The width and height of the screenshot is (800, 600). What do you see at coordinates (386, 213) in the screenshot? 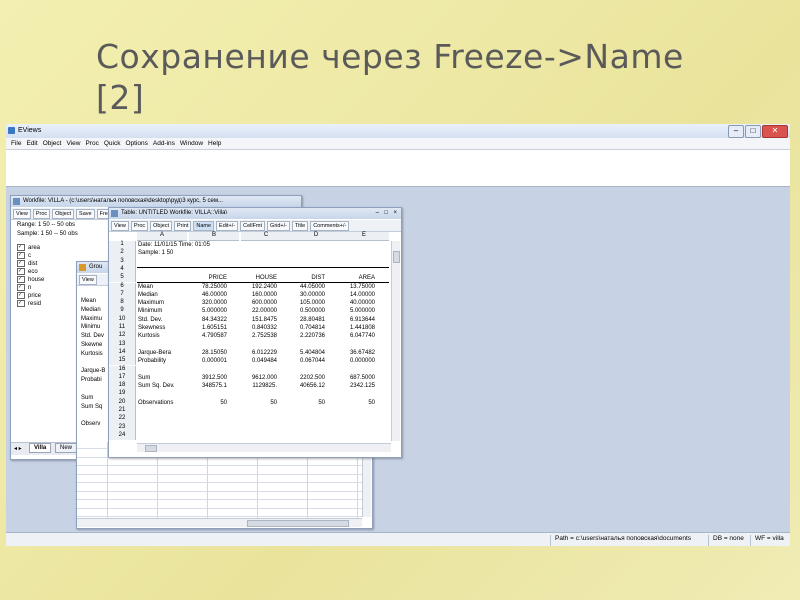
I see `table-maximize-icon: □` at bounding box center [386, 213].